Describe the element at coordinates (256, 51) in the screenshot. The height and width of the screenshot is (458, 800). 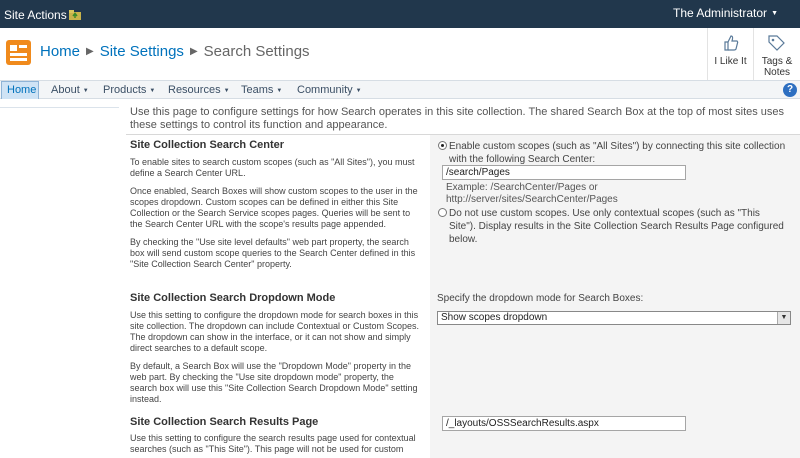
I see `page-title: Search Settings` at that location.